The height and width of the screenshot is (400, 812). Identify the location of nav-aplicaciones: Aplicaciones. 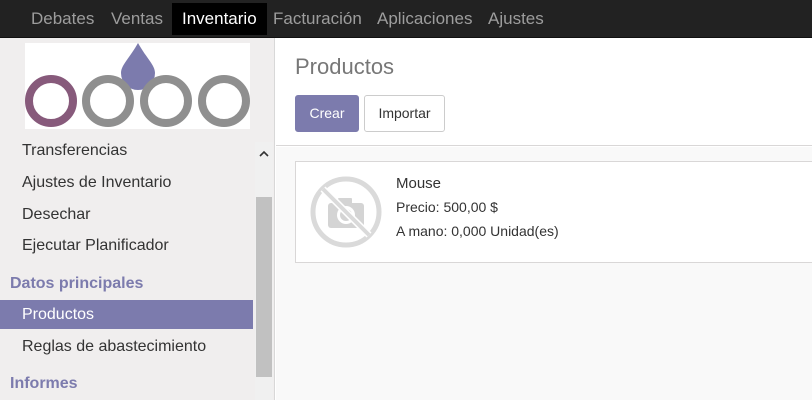
(424, 19).